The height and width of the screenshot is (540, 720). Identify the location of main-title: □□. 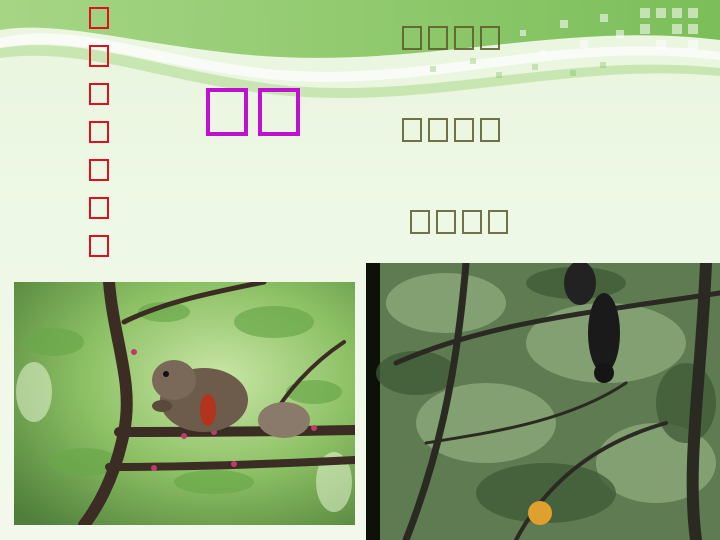
(253, 112).